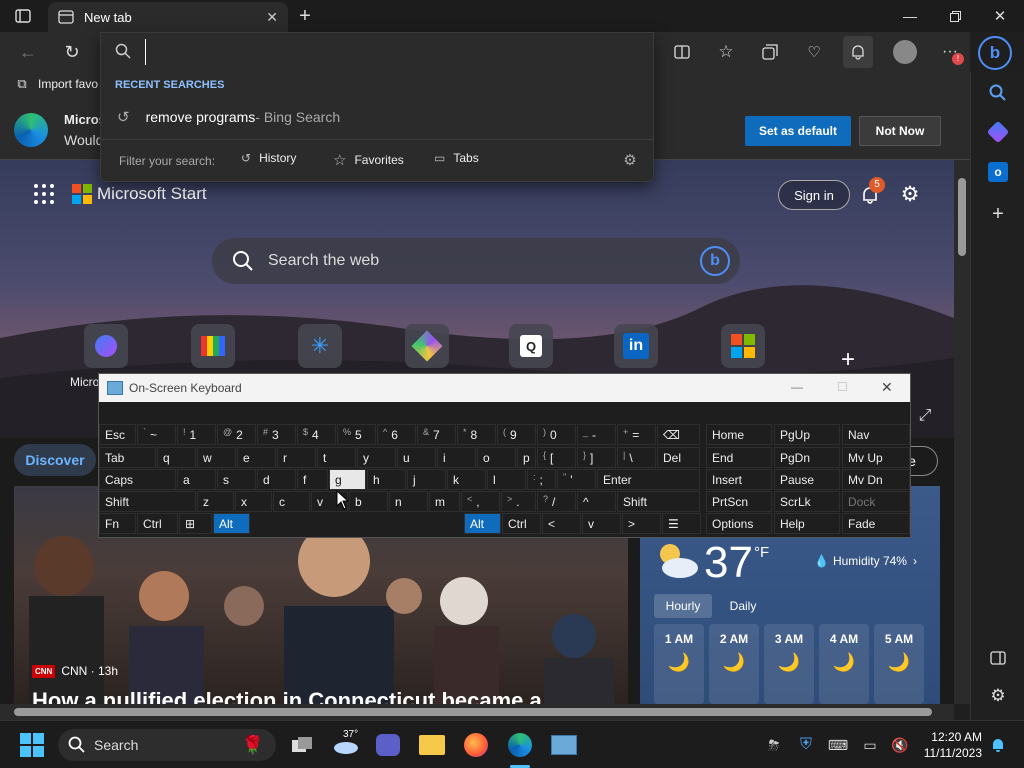 The height and width of the screenshot is (768, 1024). I want to click on new-tab-icon: +, so click(305, 16).